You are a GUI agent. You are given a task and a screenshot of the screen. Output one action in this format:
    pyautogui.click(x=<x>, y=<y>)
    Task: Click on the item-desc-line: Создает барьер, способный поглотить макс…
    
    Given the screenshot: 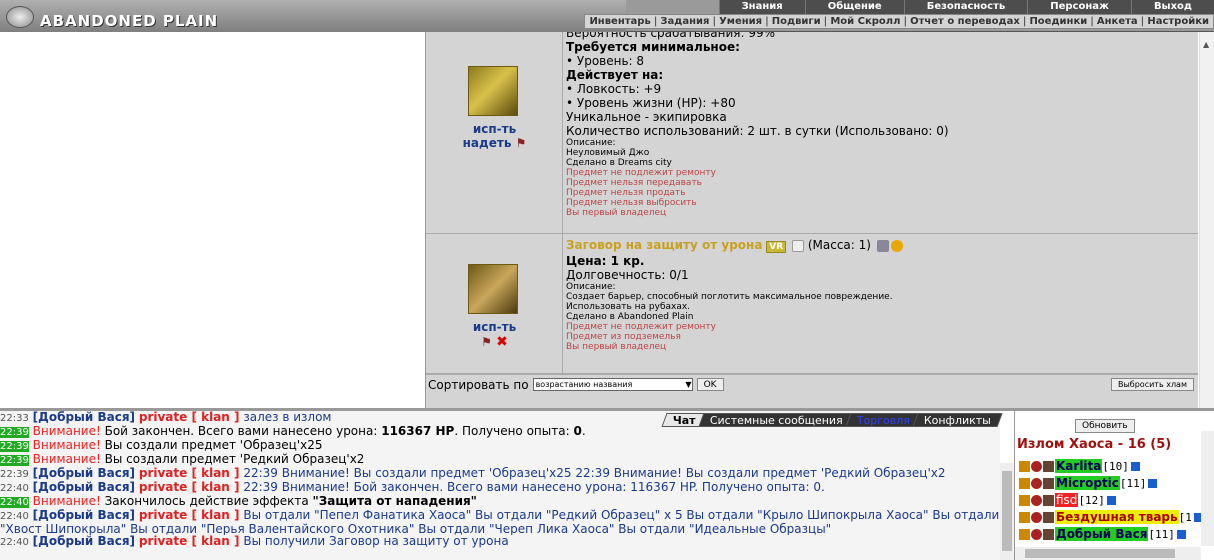 What is the action you would take?
    pyautogui.click(x=729, y=297)
    